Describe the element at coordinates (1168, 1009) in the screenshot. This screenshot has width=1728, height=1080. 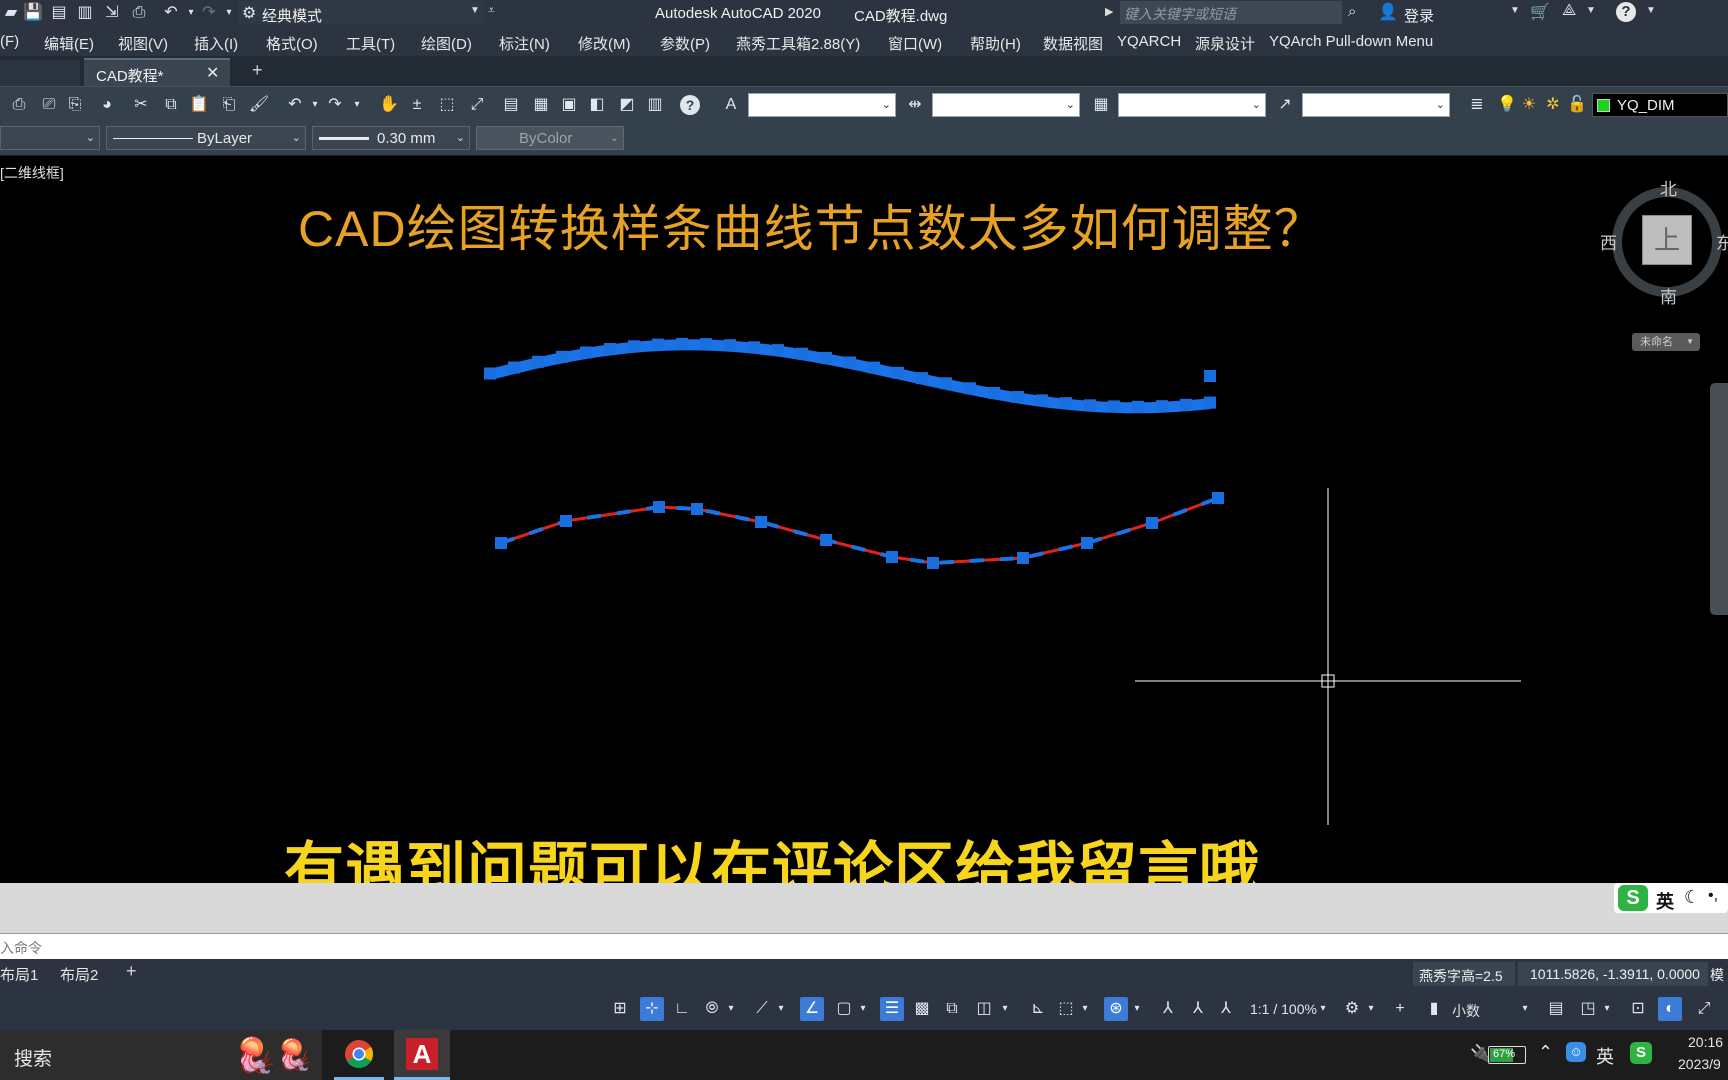
I see `annotation-visibility-icon: ⅄` at that location.